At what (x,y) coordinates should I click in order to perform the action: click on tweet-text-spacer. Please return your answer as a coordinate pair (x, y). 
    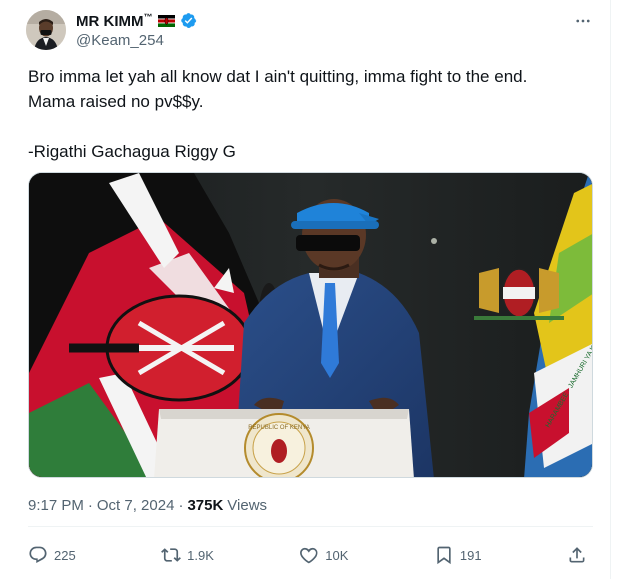
    Looking at the image, I should click on (308, 126).